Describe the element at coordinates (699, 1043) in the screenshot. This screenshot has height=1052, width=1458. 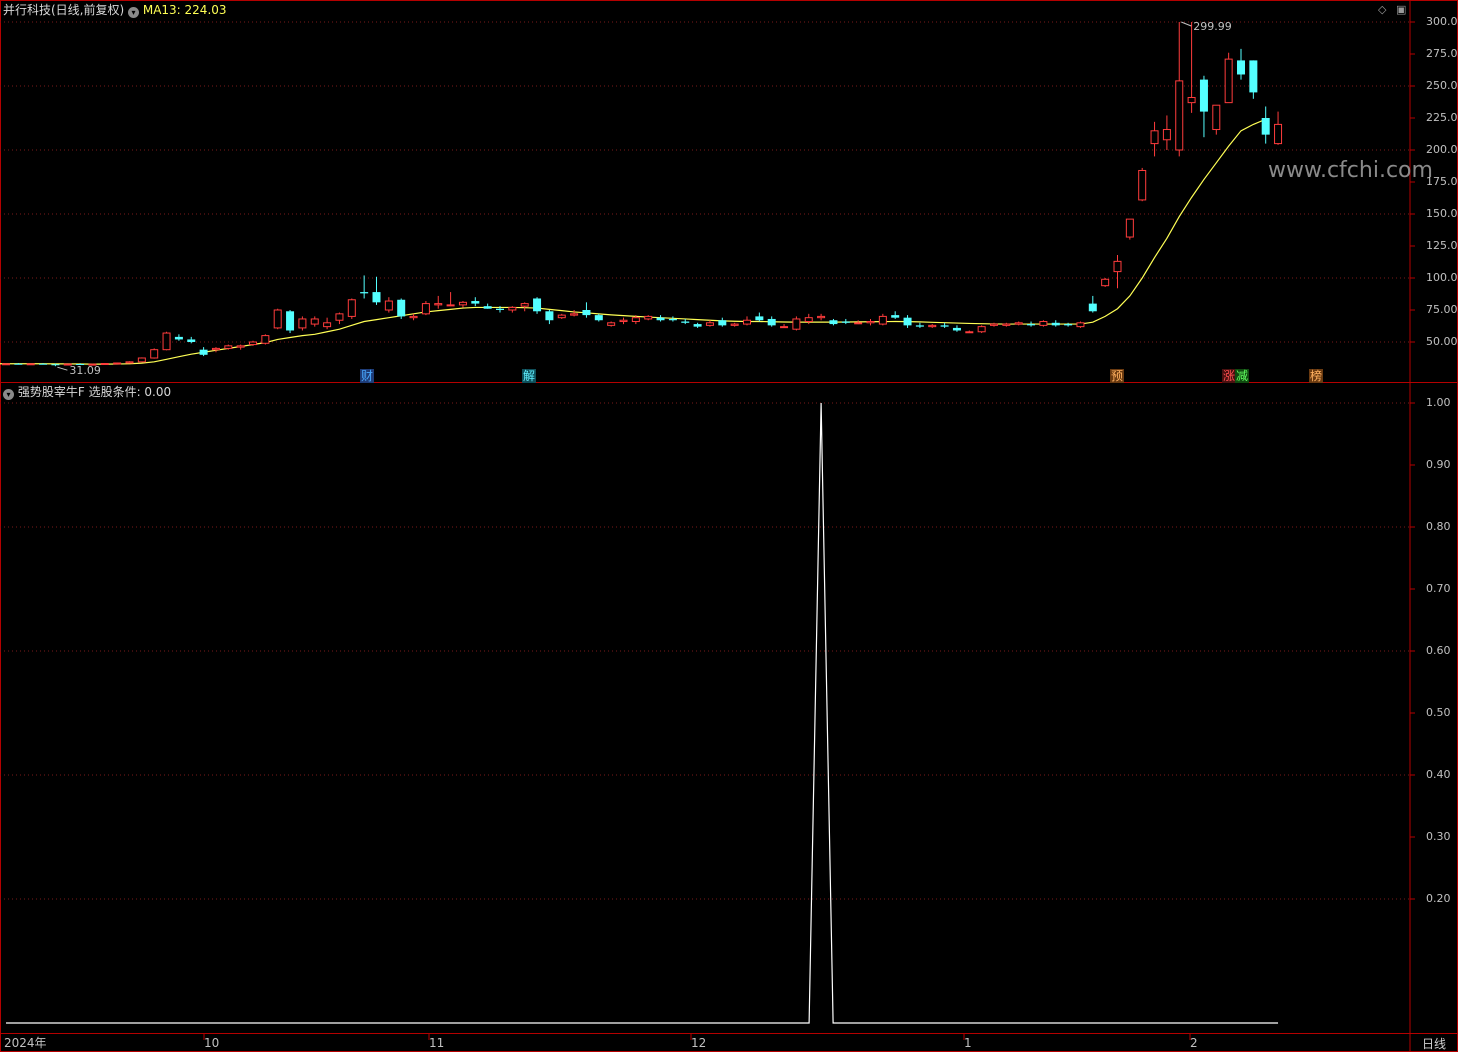
I see `x-label-12: 12` at that location.